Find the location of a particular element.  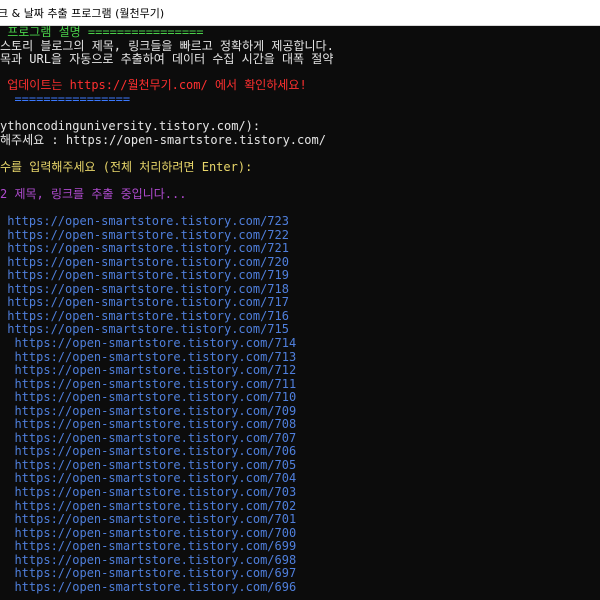

post-link-item: https://open-smartstore.tistory.com/712 is located at coordinates (148, 371).